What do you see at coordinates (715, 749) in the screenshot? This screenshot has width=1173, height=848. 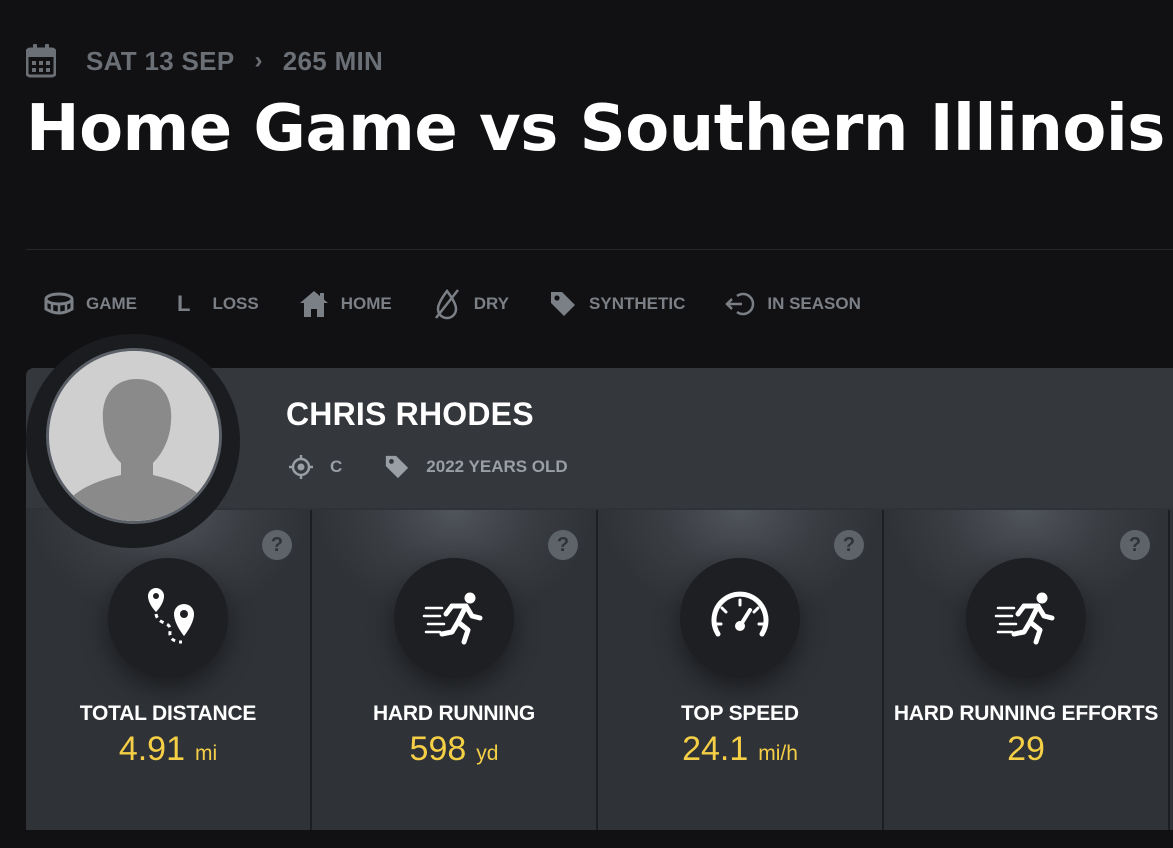 I see `stat-number: 24.1` at bounding box center [715, 749].